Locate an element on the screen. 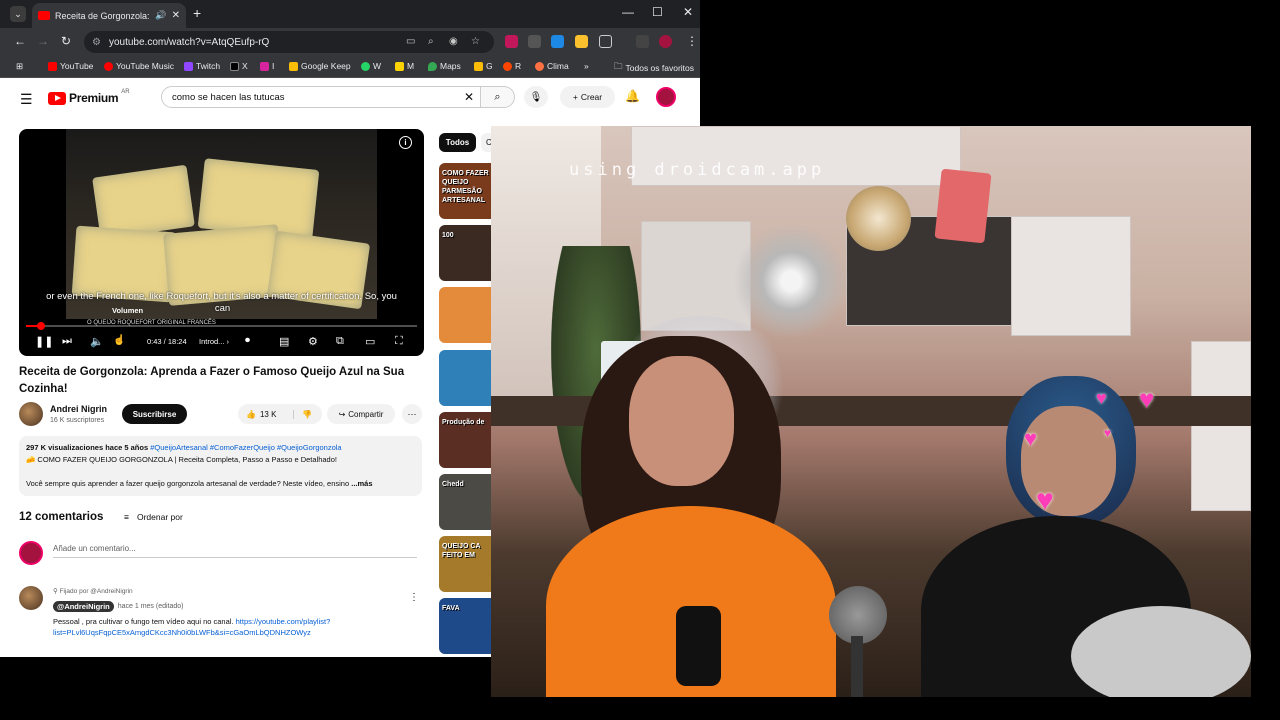  volume-icon: 🔈 is located at coordinates (97, 341).